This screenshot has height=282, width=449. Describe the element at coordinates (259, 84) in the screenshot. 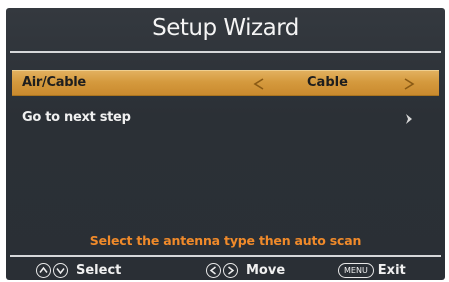

I see `arrow-left-icon` at that location.